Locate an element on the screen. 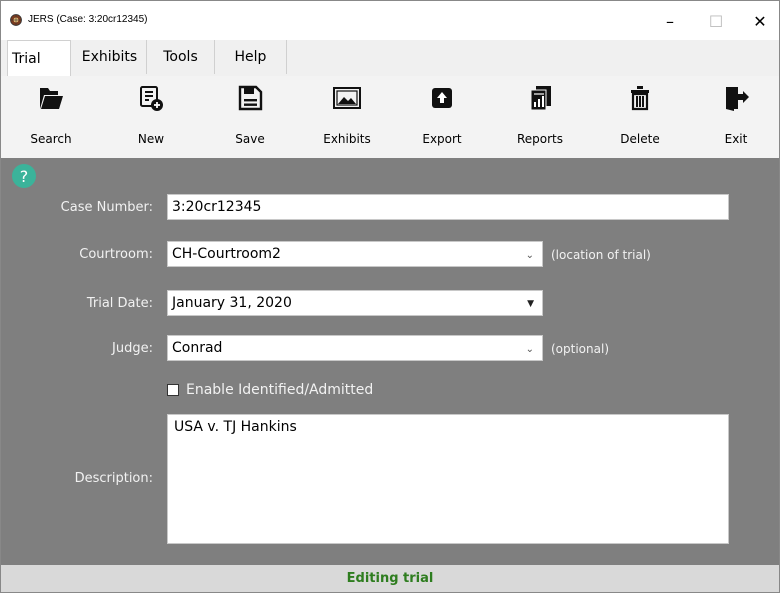 This screenshot has height=593, width=780. export-button: Export is located at coordinates (442, 117).